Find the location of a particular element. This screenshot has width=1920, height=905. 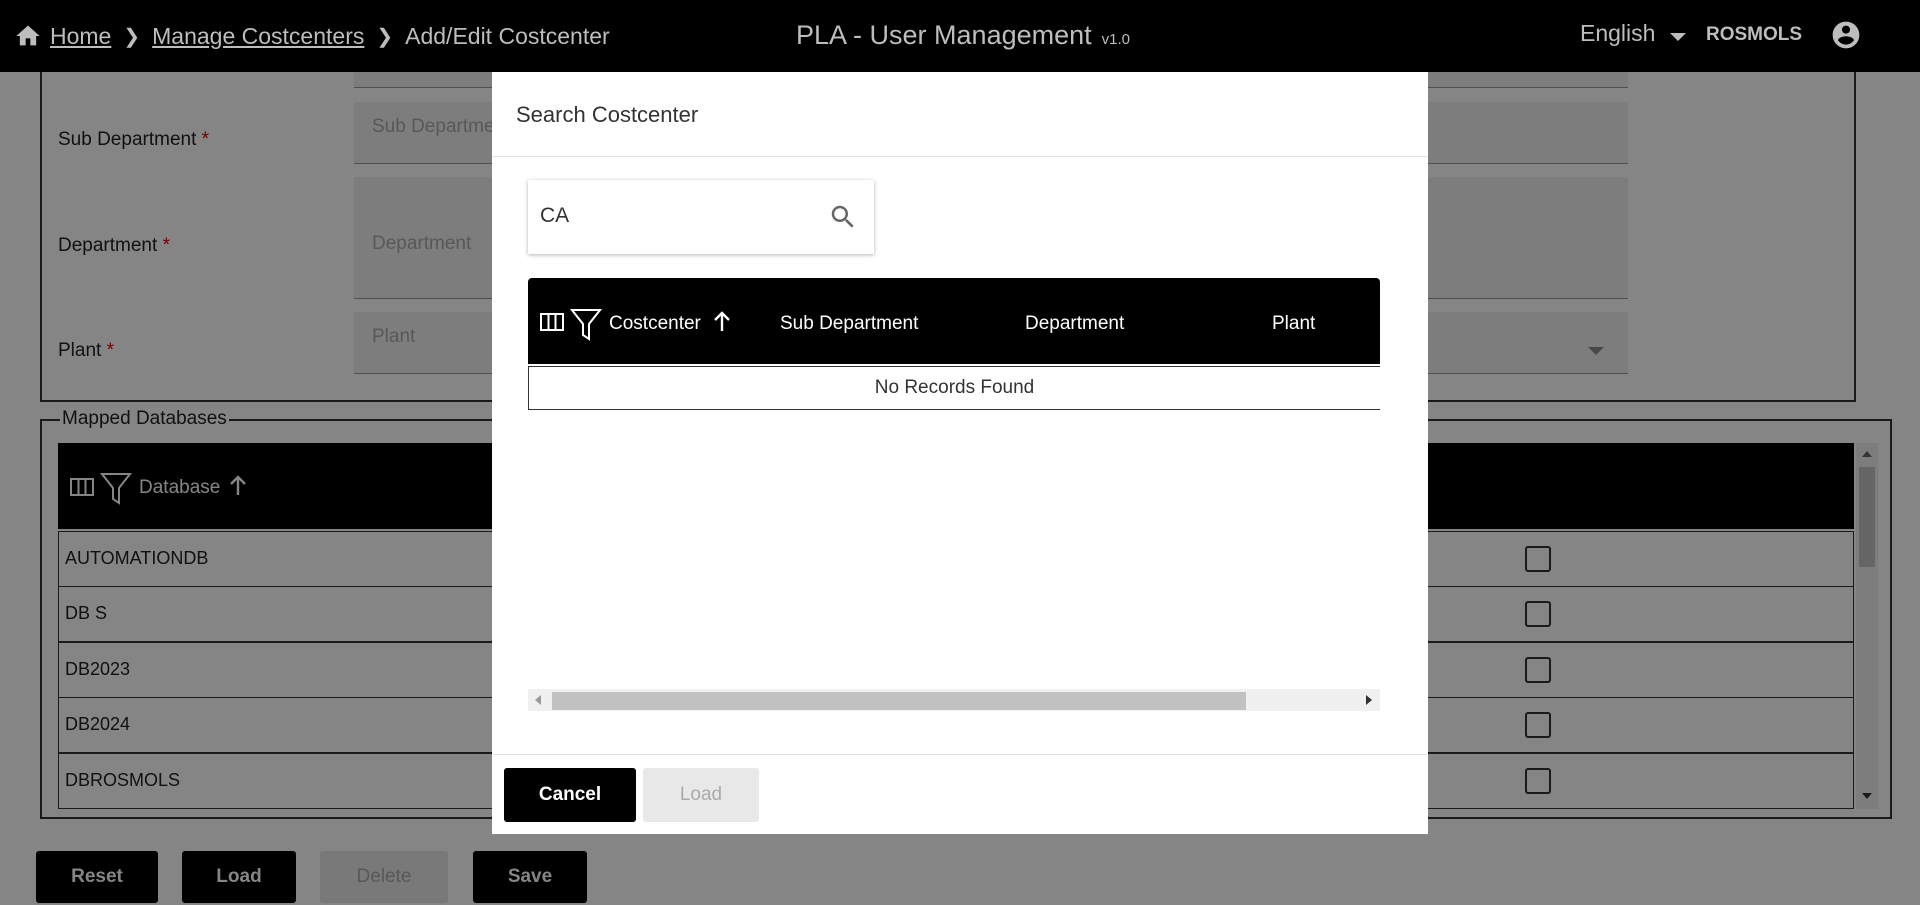

column-header-plant: Plant is located at coordinates (1293, 324).